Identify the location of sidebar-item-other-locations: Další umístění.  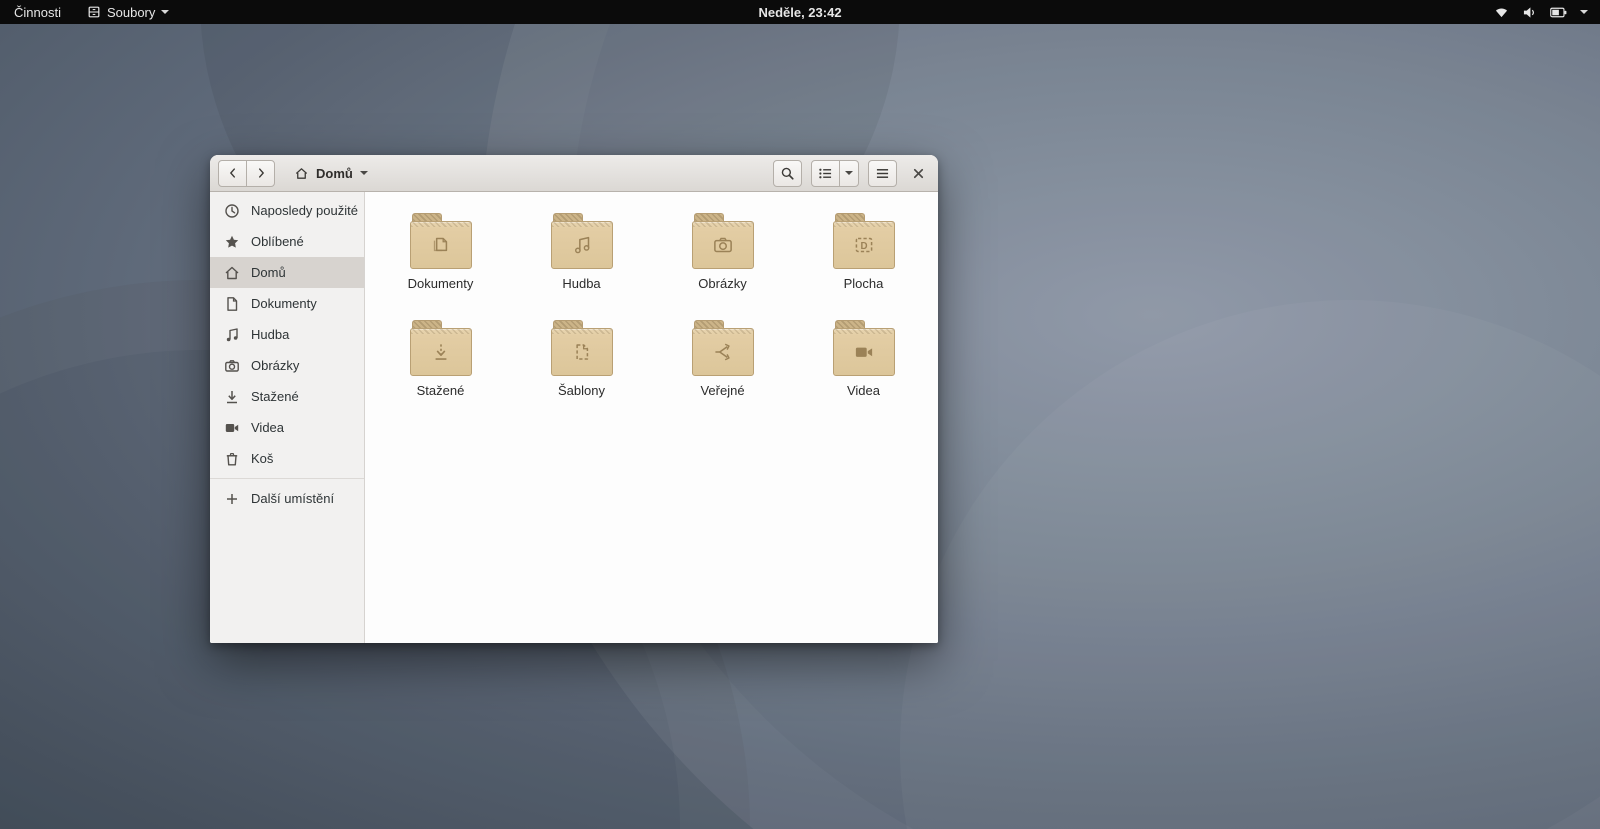
(287, 498).